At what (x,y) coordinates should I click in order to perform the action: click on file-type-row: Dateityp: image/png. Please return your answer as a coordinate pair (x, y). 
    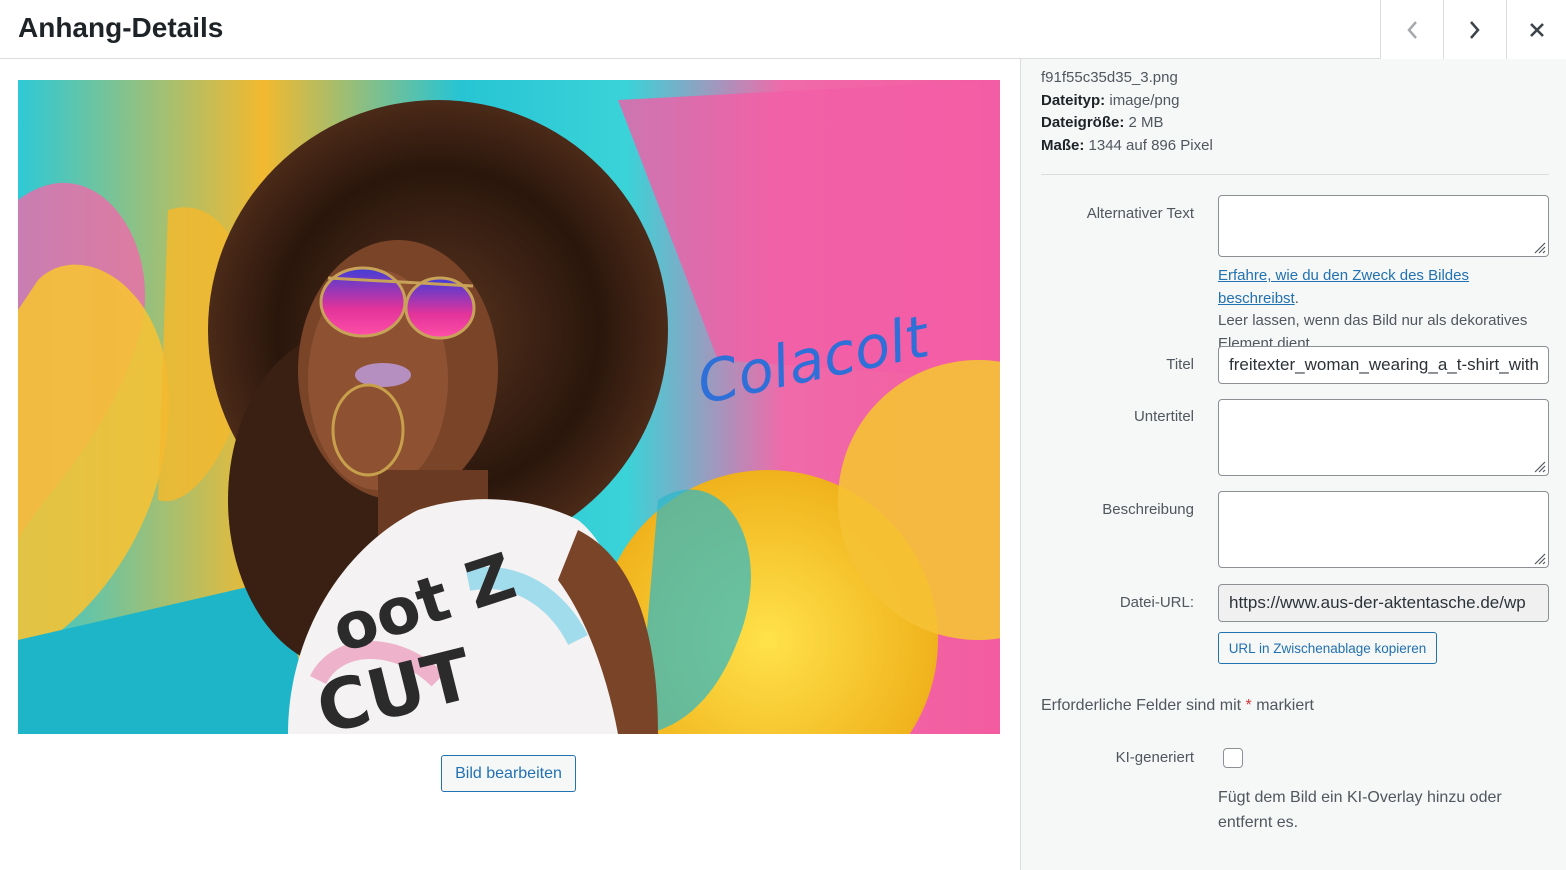
    Looking at the image, I should click on (1127, 101).